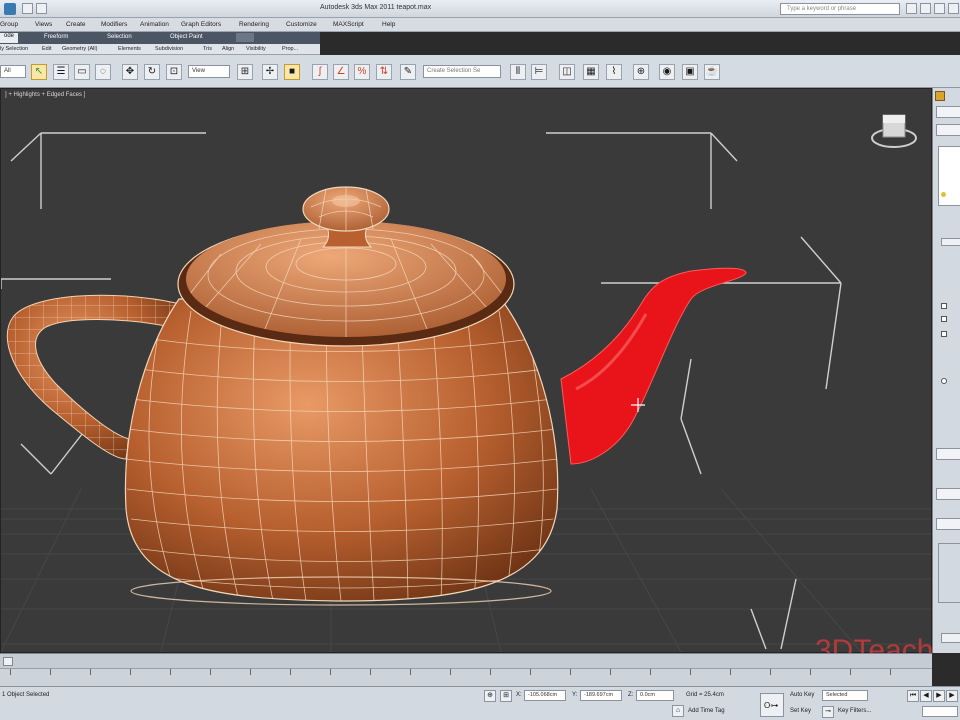 This screenshot has width=960, height=720. What do you see at coordinates (201, 24) in the screenshot?
I see `menu-graph-editors: Graph Editors` at bounding box center [201, 24].